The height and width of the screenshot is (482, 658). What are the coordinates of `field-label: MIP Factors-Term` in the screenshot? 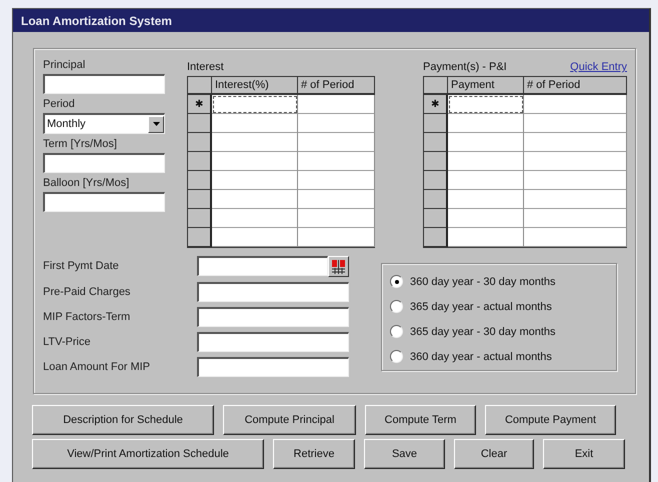 It's located at (87, 317).